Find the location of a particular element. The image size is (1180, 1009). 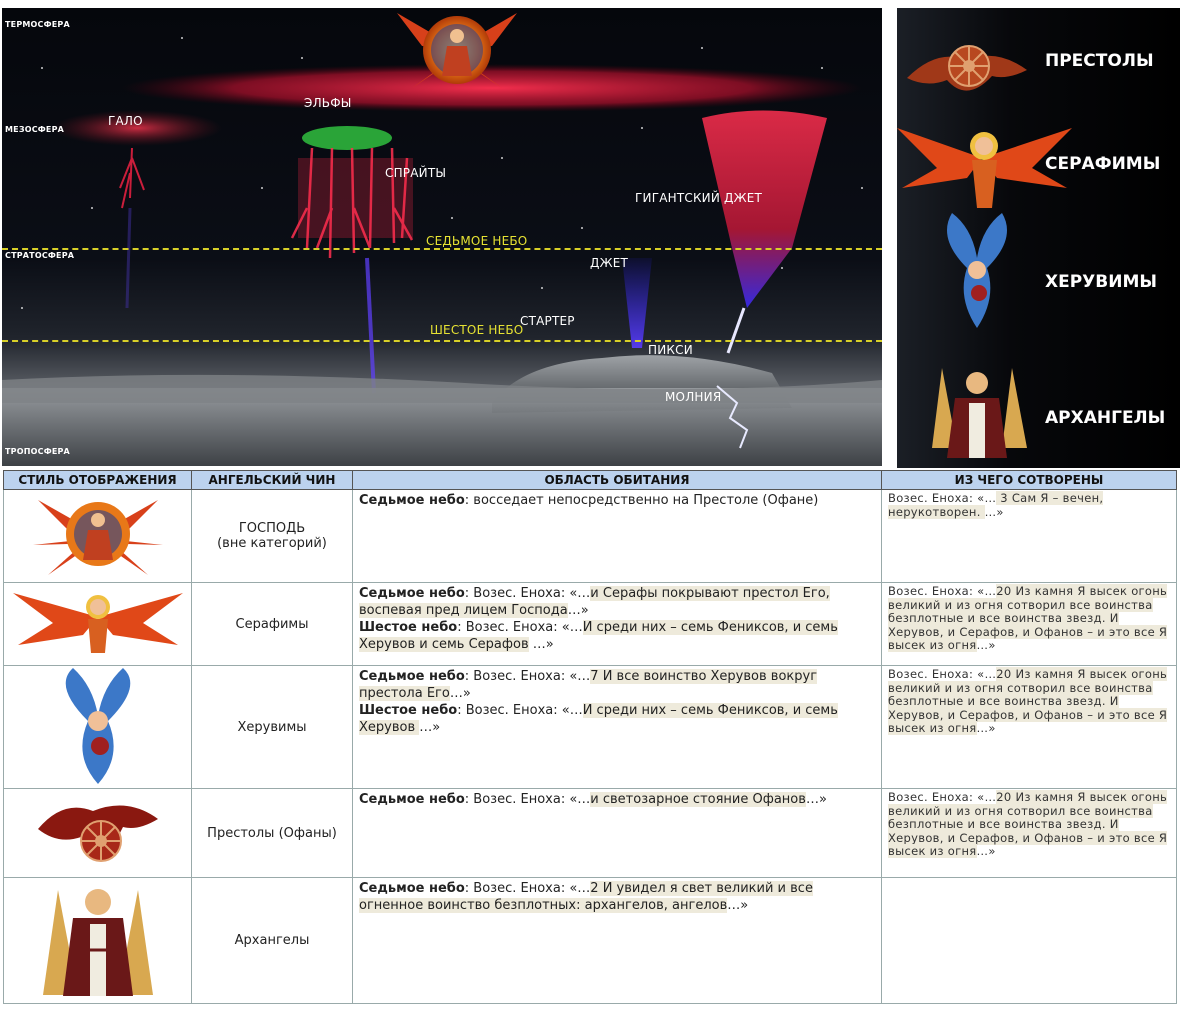

rank-name: Архангелы is located at coordinates (272, 940).